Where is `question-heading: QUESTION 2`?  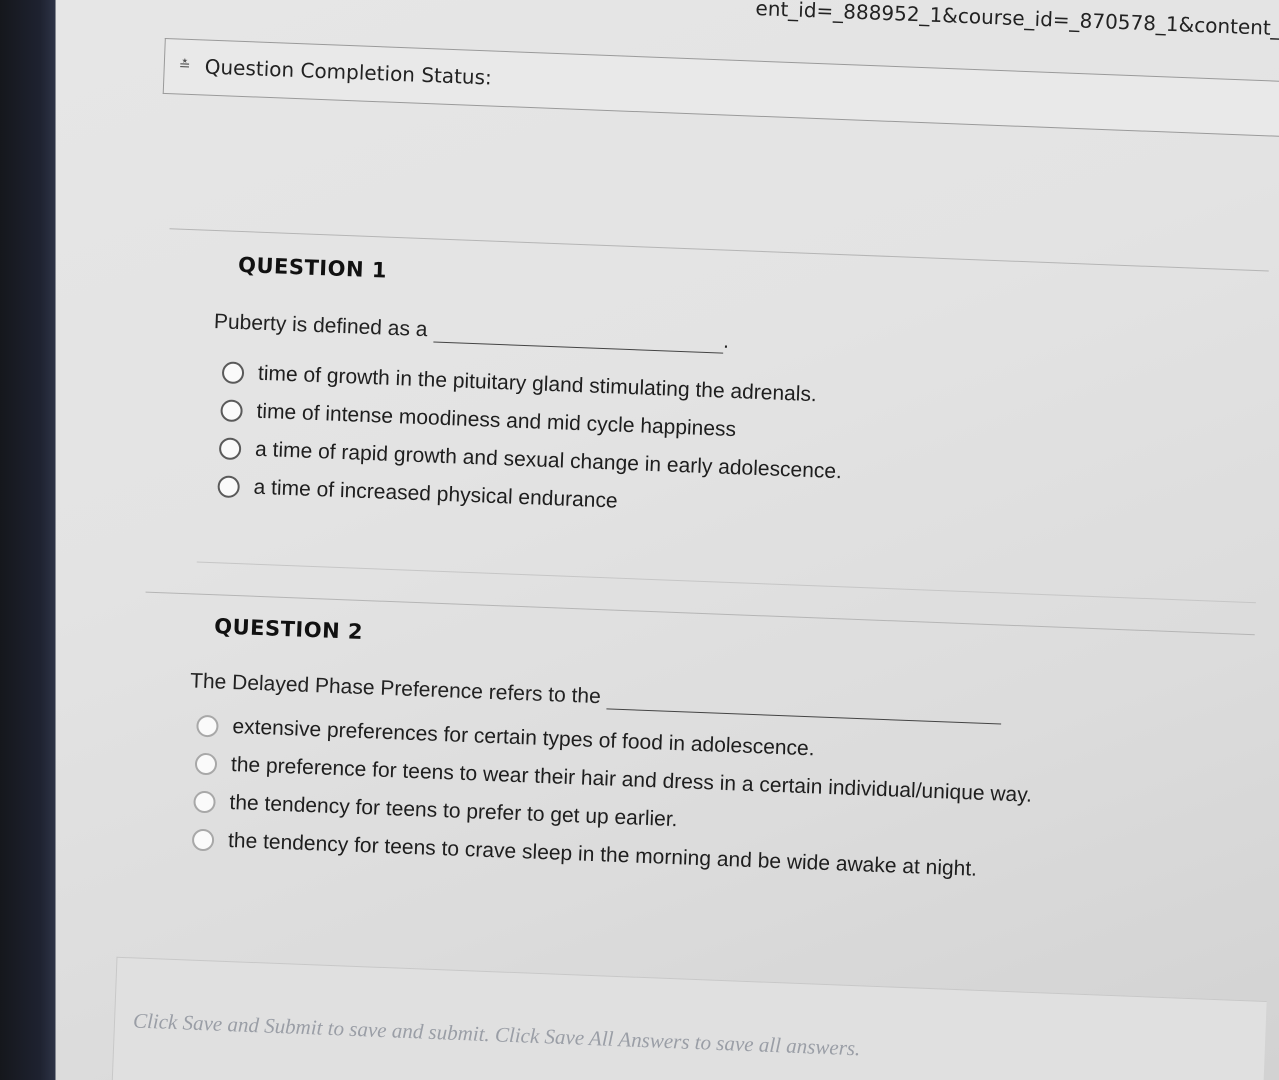 question-heading: QUESTION 2 is located at coordinates (288, 629).